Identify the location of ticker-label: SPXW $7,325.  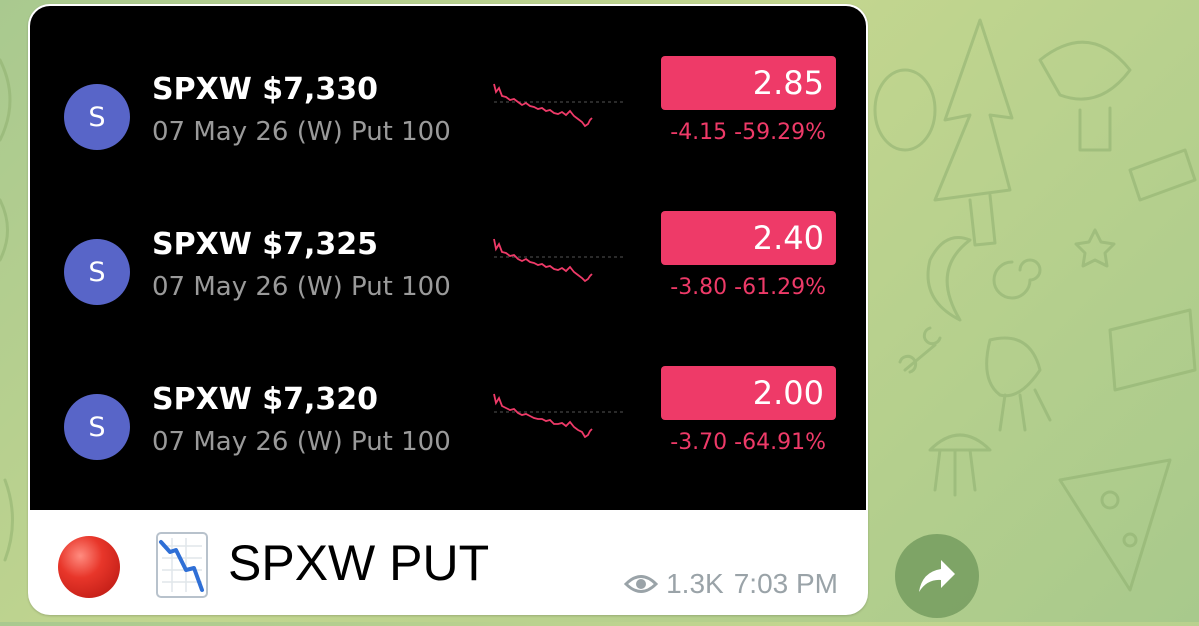
(265, 244).